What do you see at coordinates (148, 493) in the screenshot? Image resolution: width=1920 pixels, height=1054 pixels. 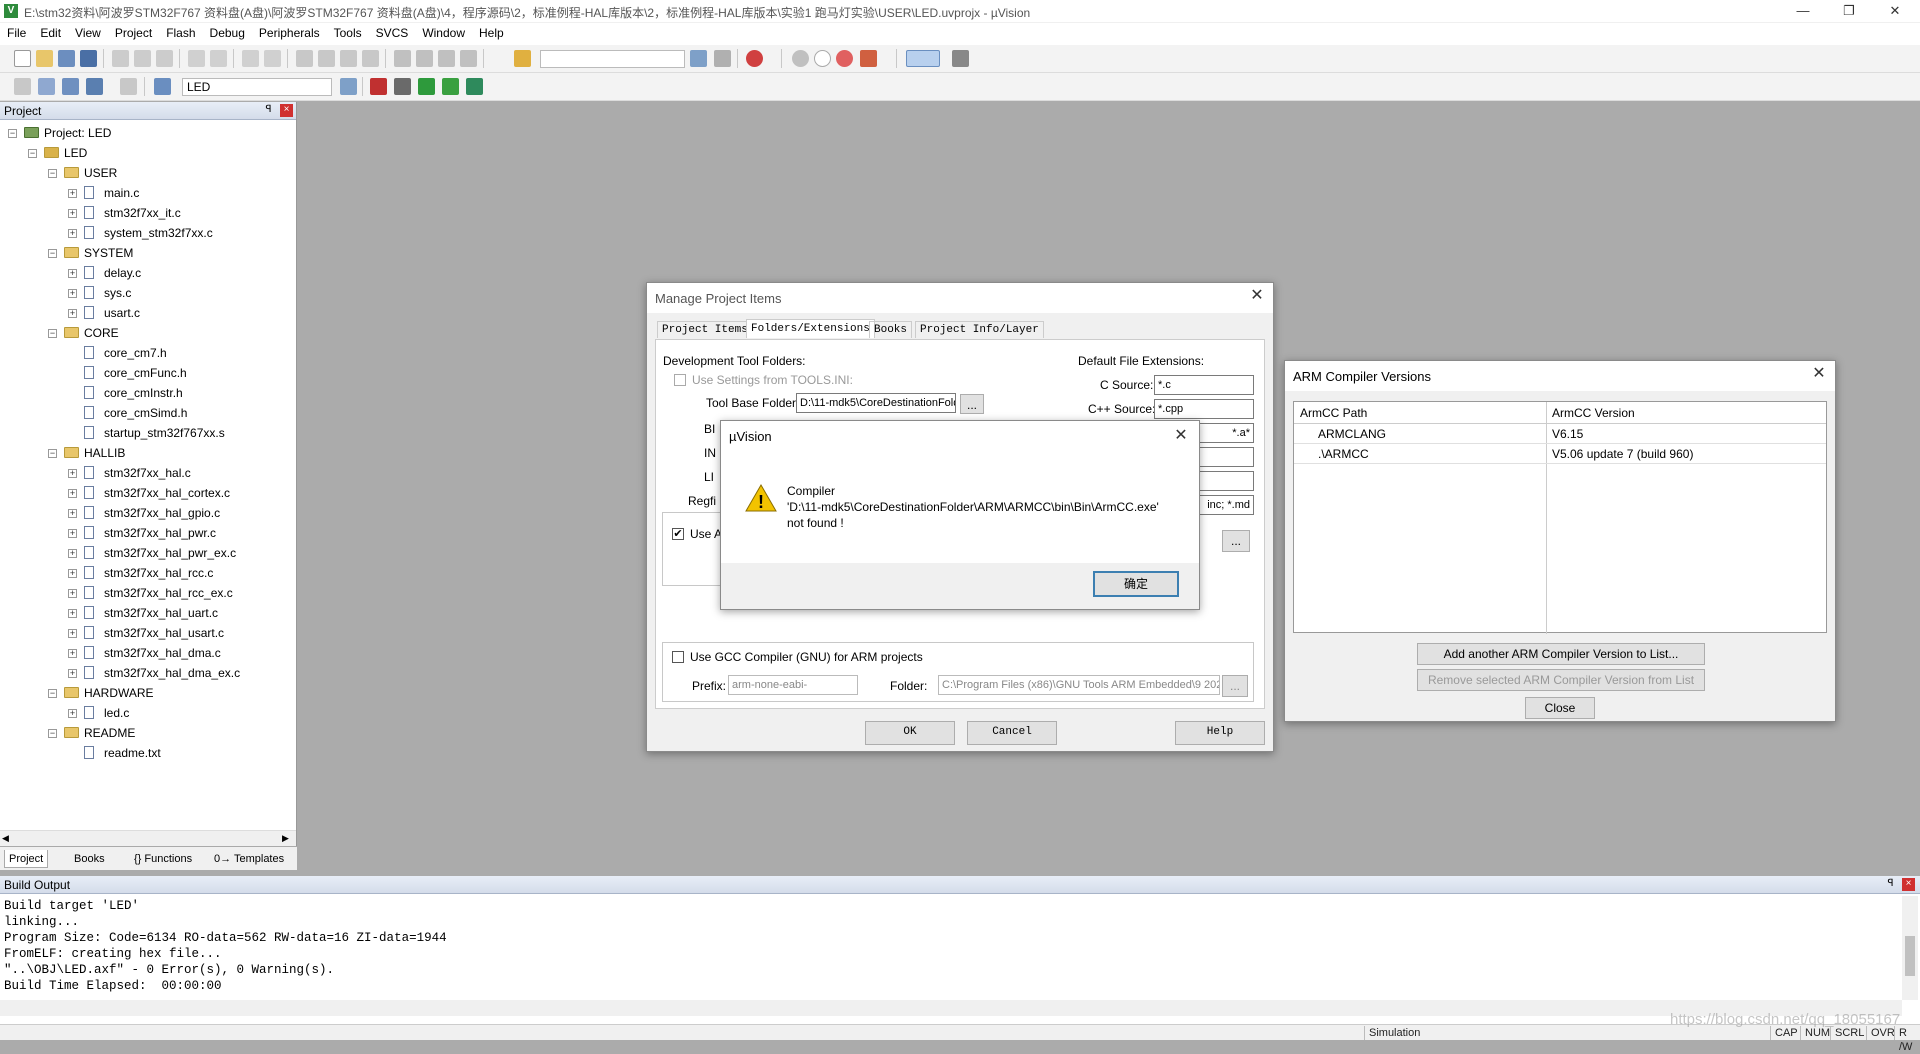 I see `tree-file-item: + stm32f7xx_hal_cortex.c` at bounding box center [148, 493].